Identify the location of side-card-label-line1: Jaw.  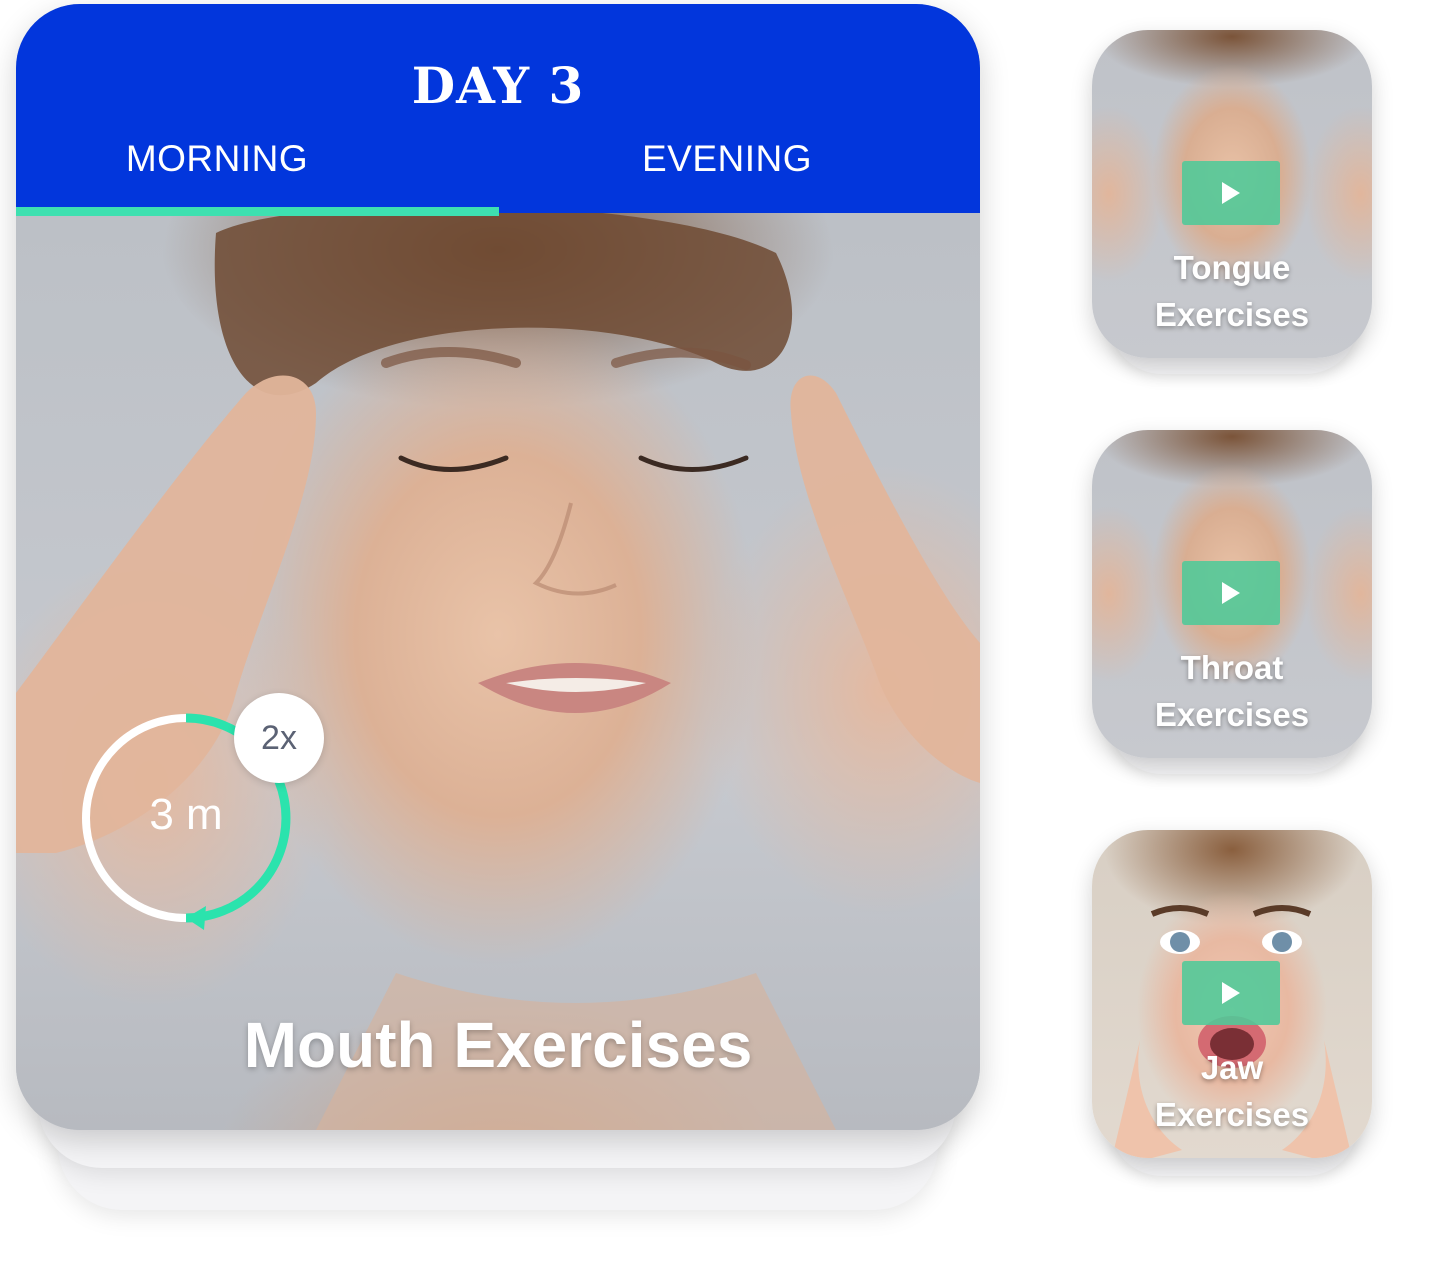
(1232, 1067).